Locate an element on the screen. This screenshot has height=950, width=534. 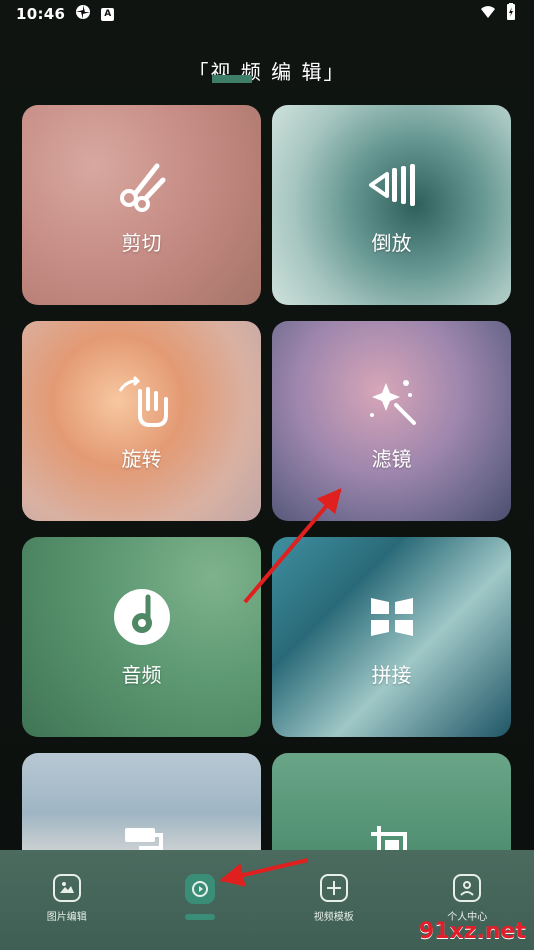
image-edit-icon is located at coordinates (66, 888).